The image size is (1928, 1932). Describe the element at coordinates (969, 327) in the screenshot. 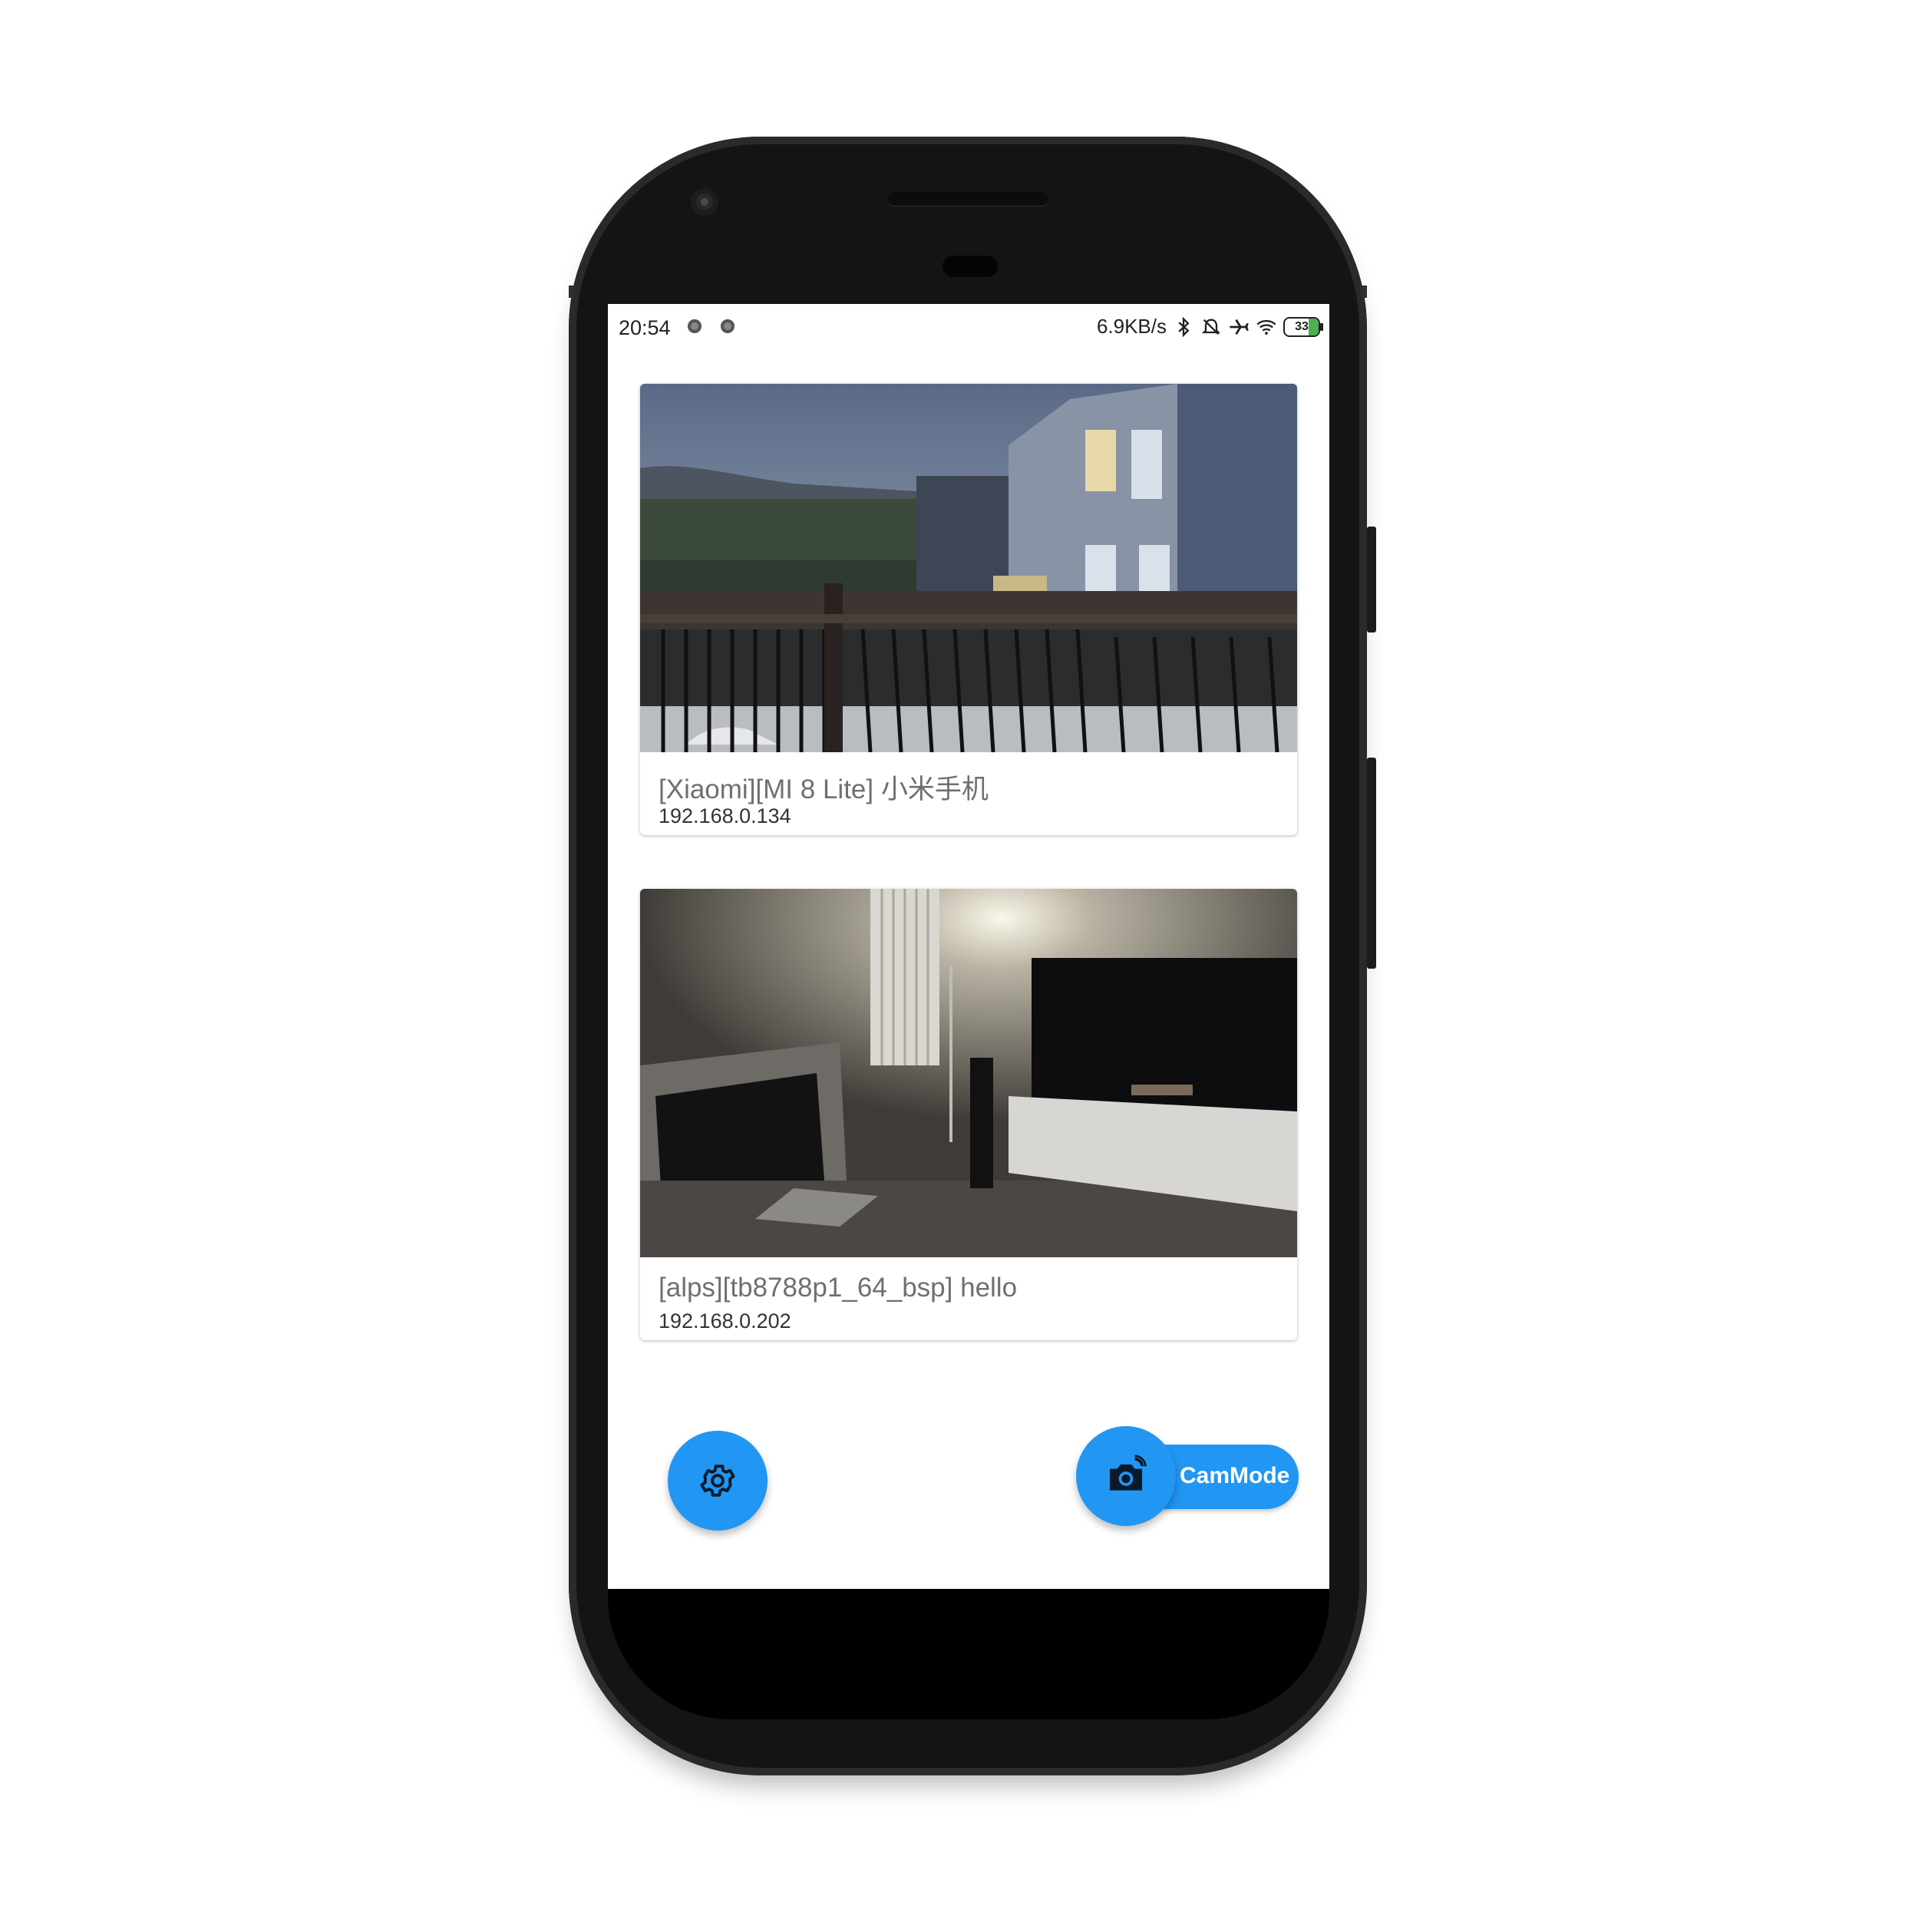

I see `status-bar: 20:54 6.9KB/s 33` at that location.